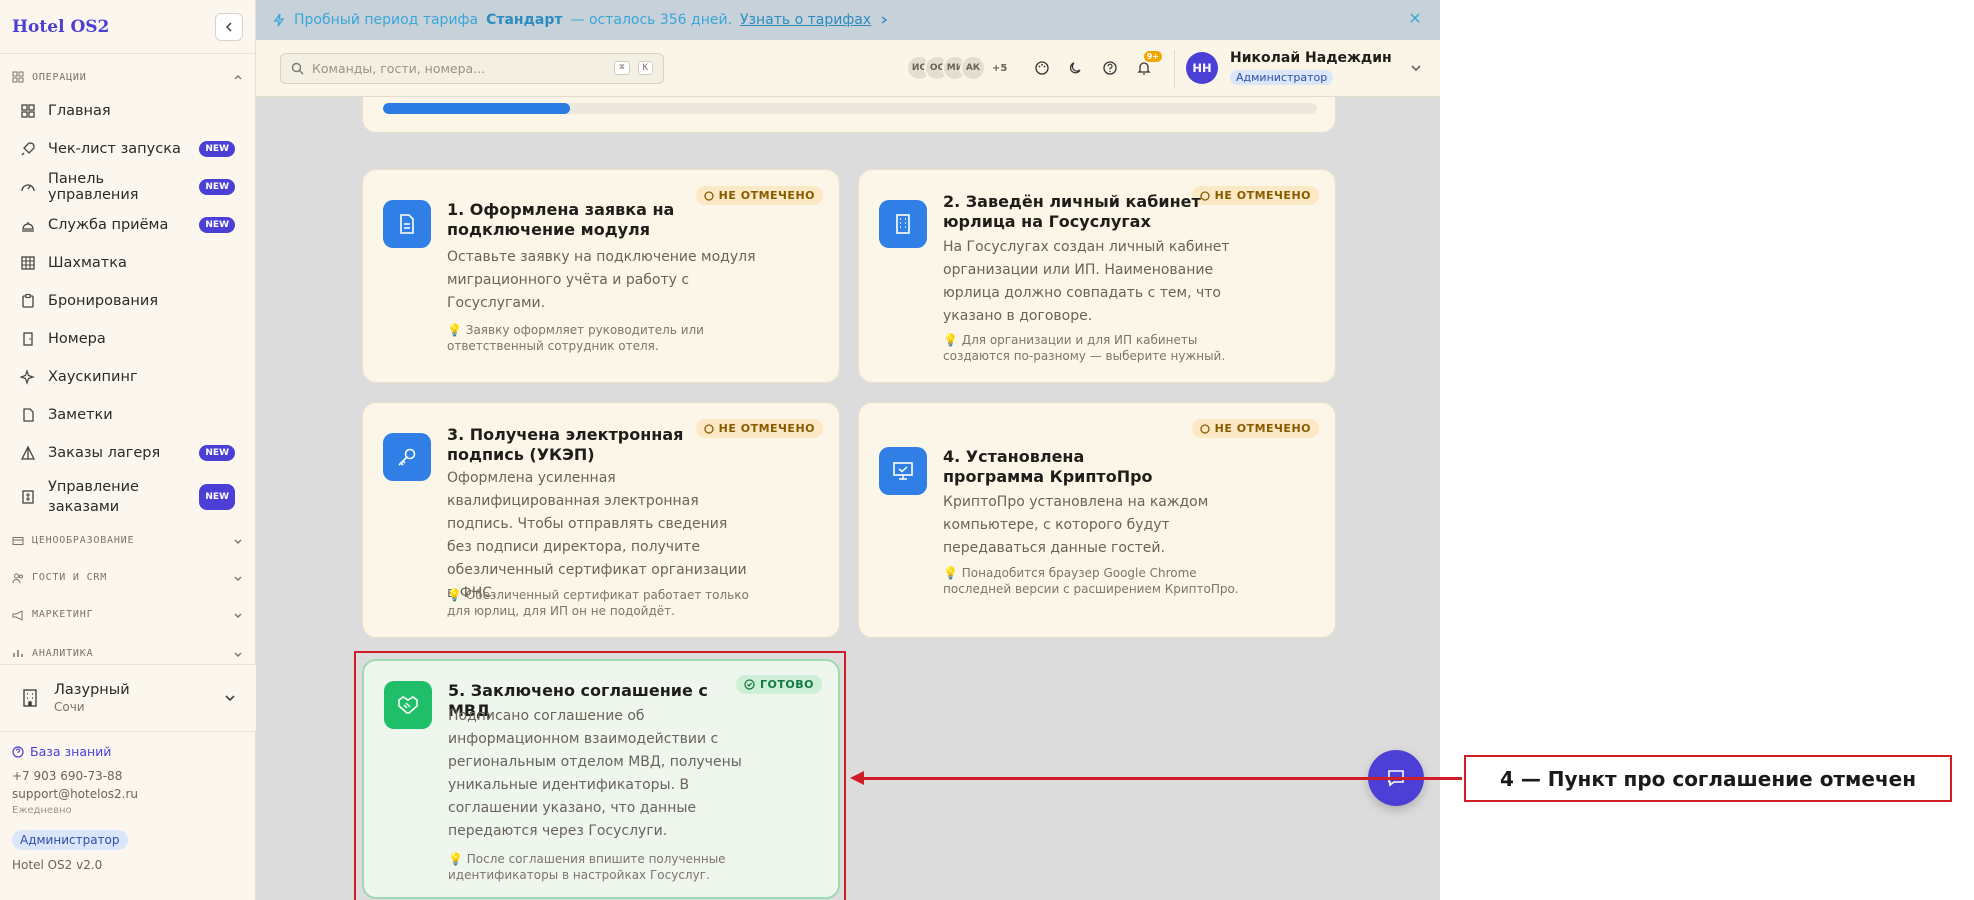  What do you see at coordinates (848, 68) in the screenshot?
I see `topbar: ⌘ K ИС ОС МИ АК +5` at bounding box center [848, 68].